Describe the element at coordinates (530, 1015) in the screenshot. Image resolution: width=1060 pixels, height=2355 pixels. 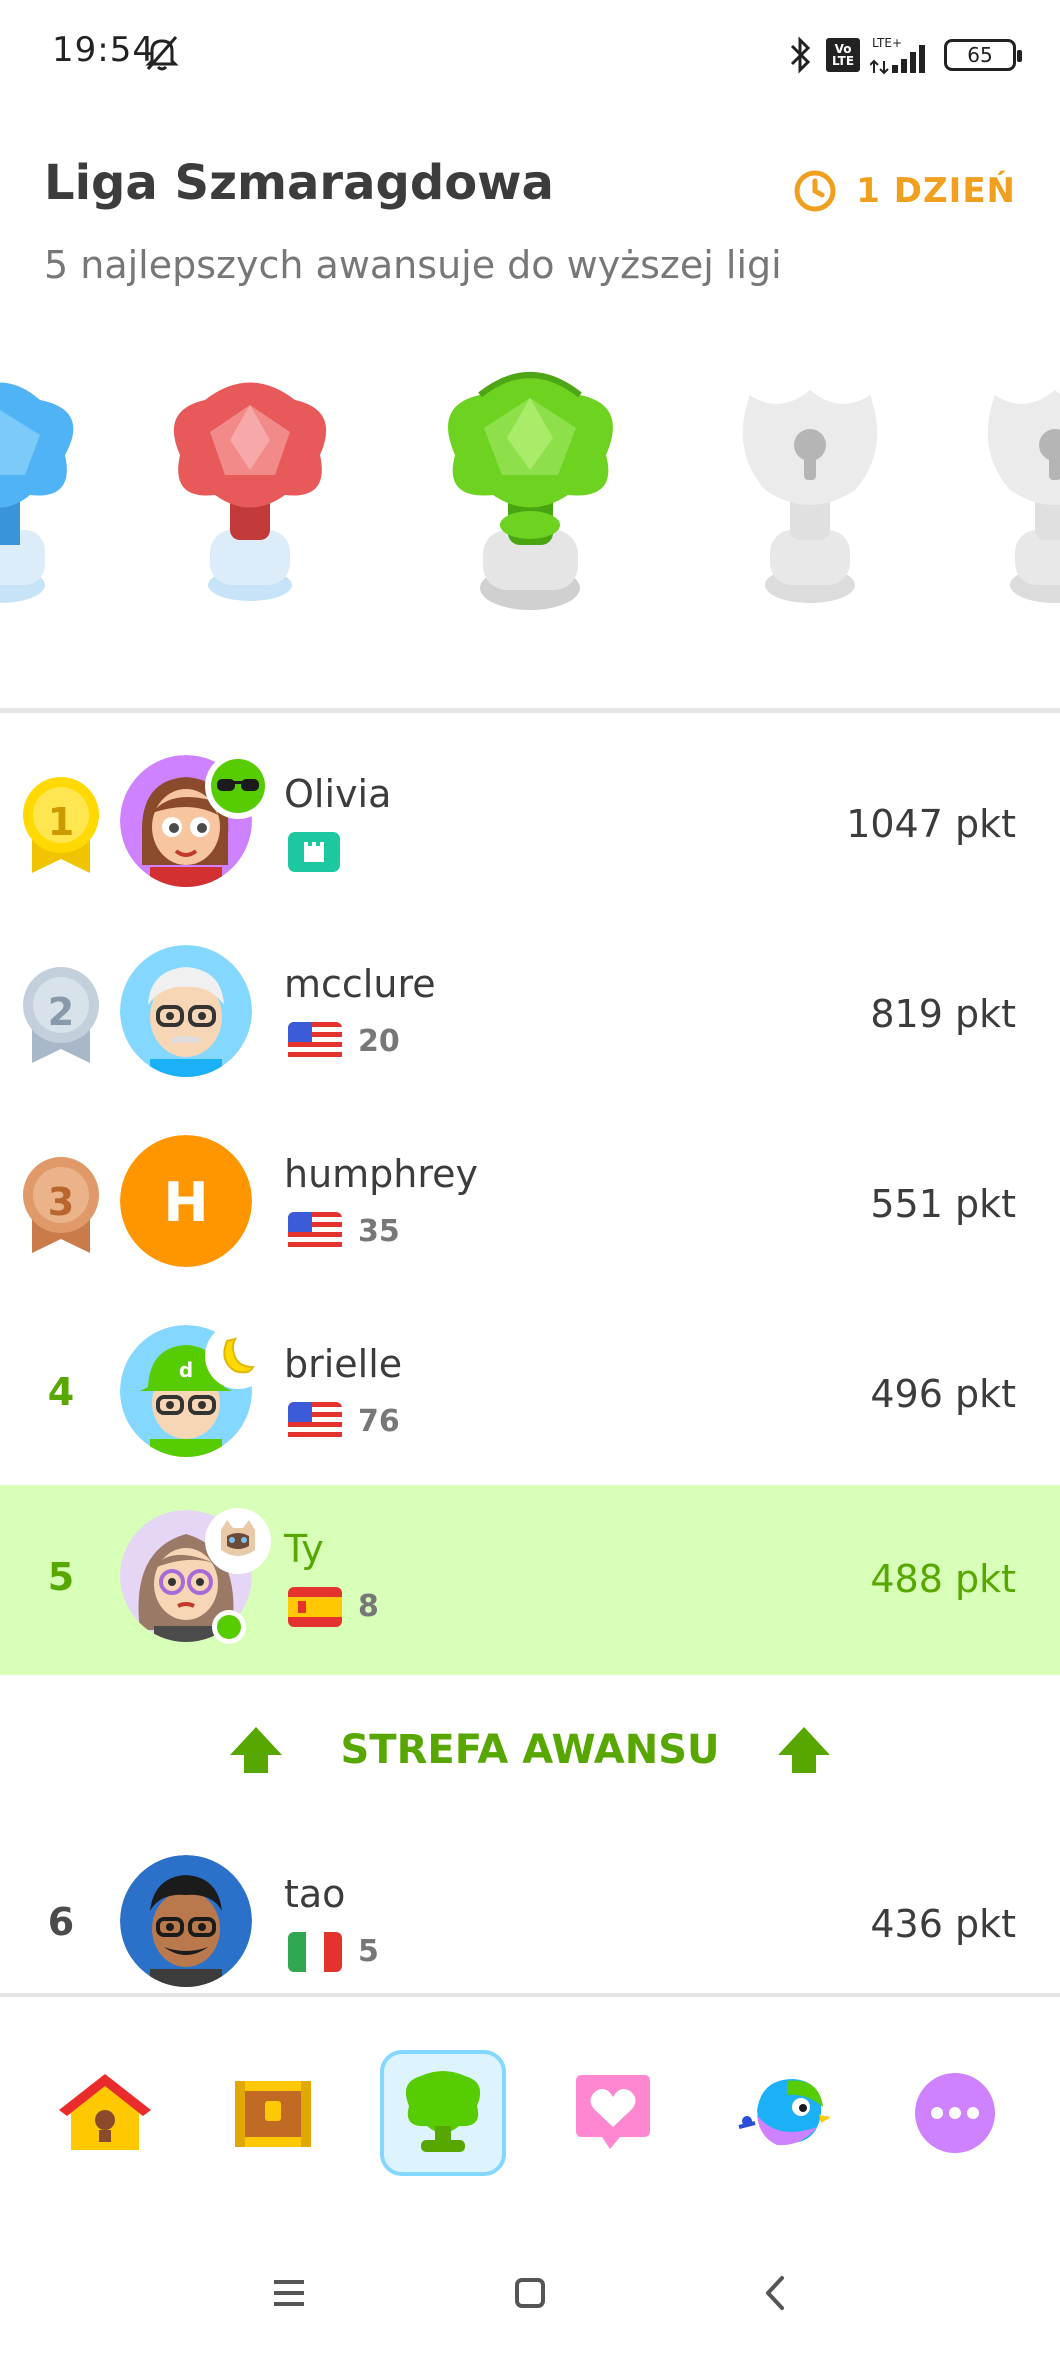
I see `leaderboard-row: 2 mcclure 20 819 pkt` at that location.